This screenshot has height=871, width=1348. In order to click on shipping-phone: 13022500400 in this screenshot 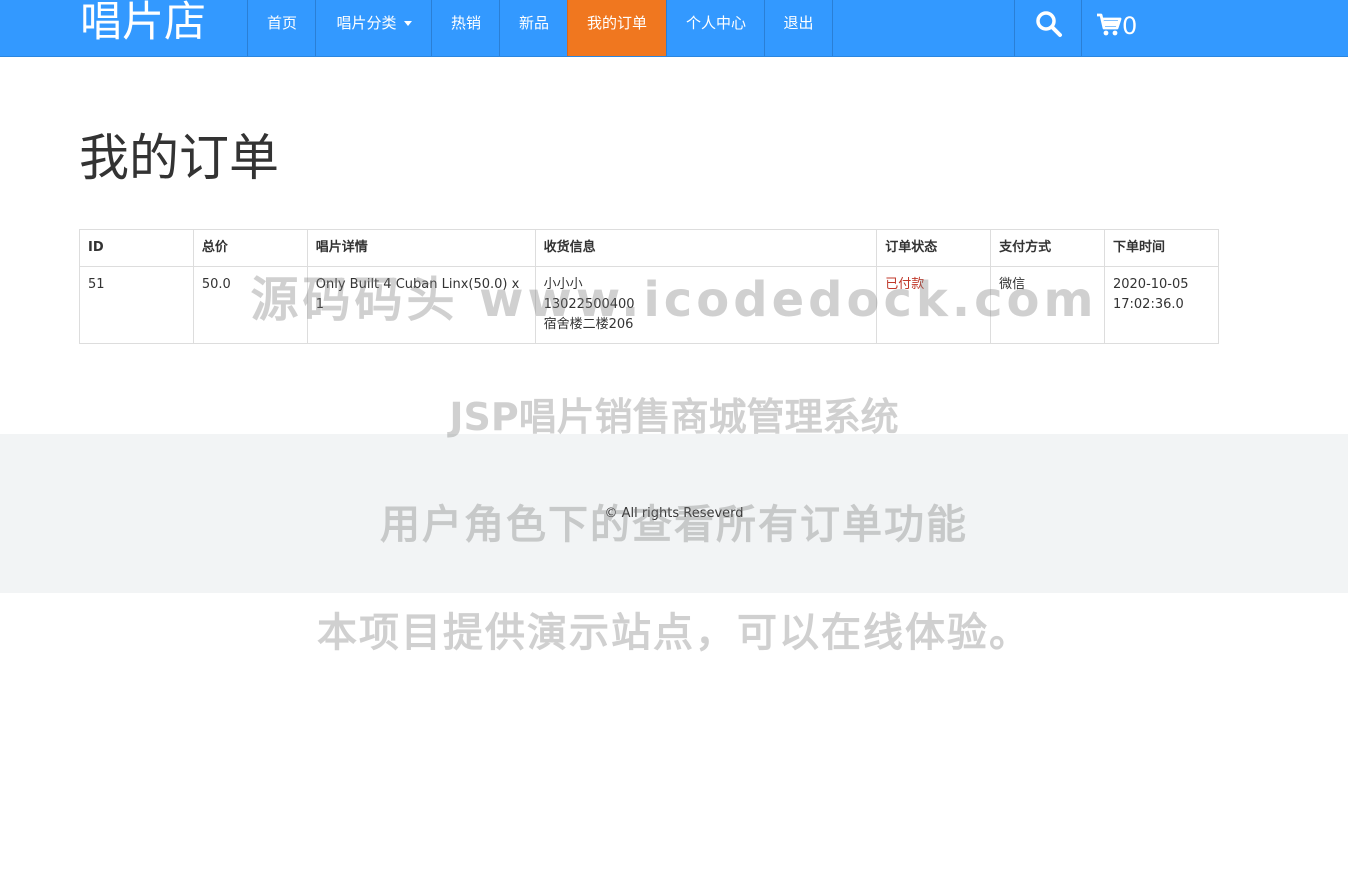, I will do `click(589, 304)`.